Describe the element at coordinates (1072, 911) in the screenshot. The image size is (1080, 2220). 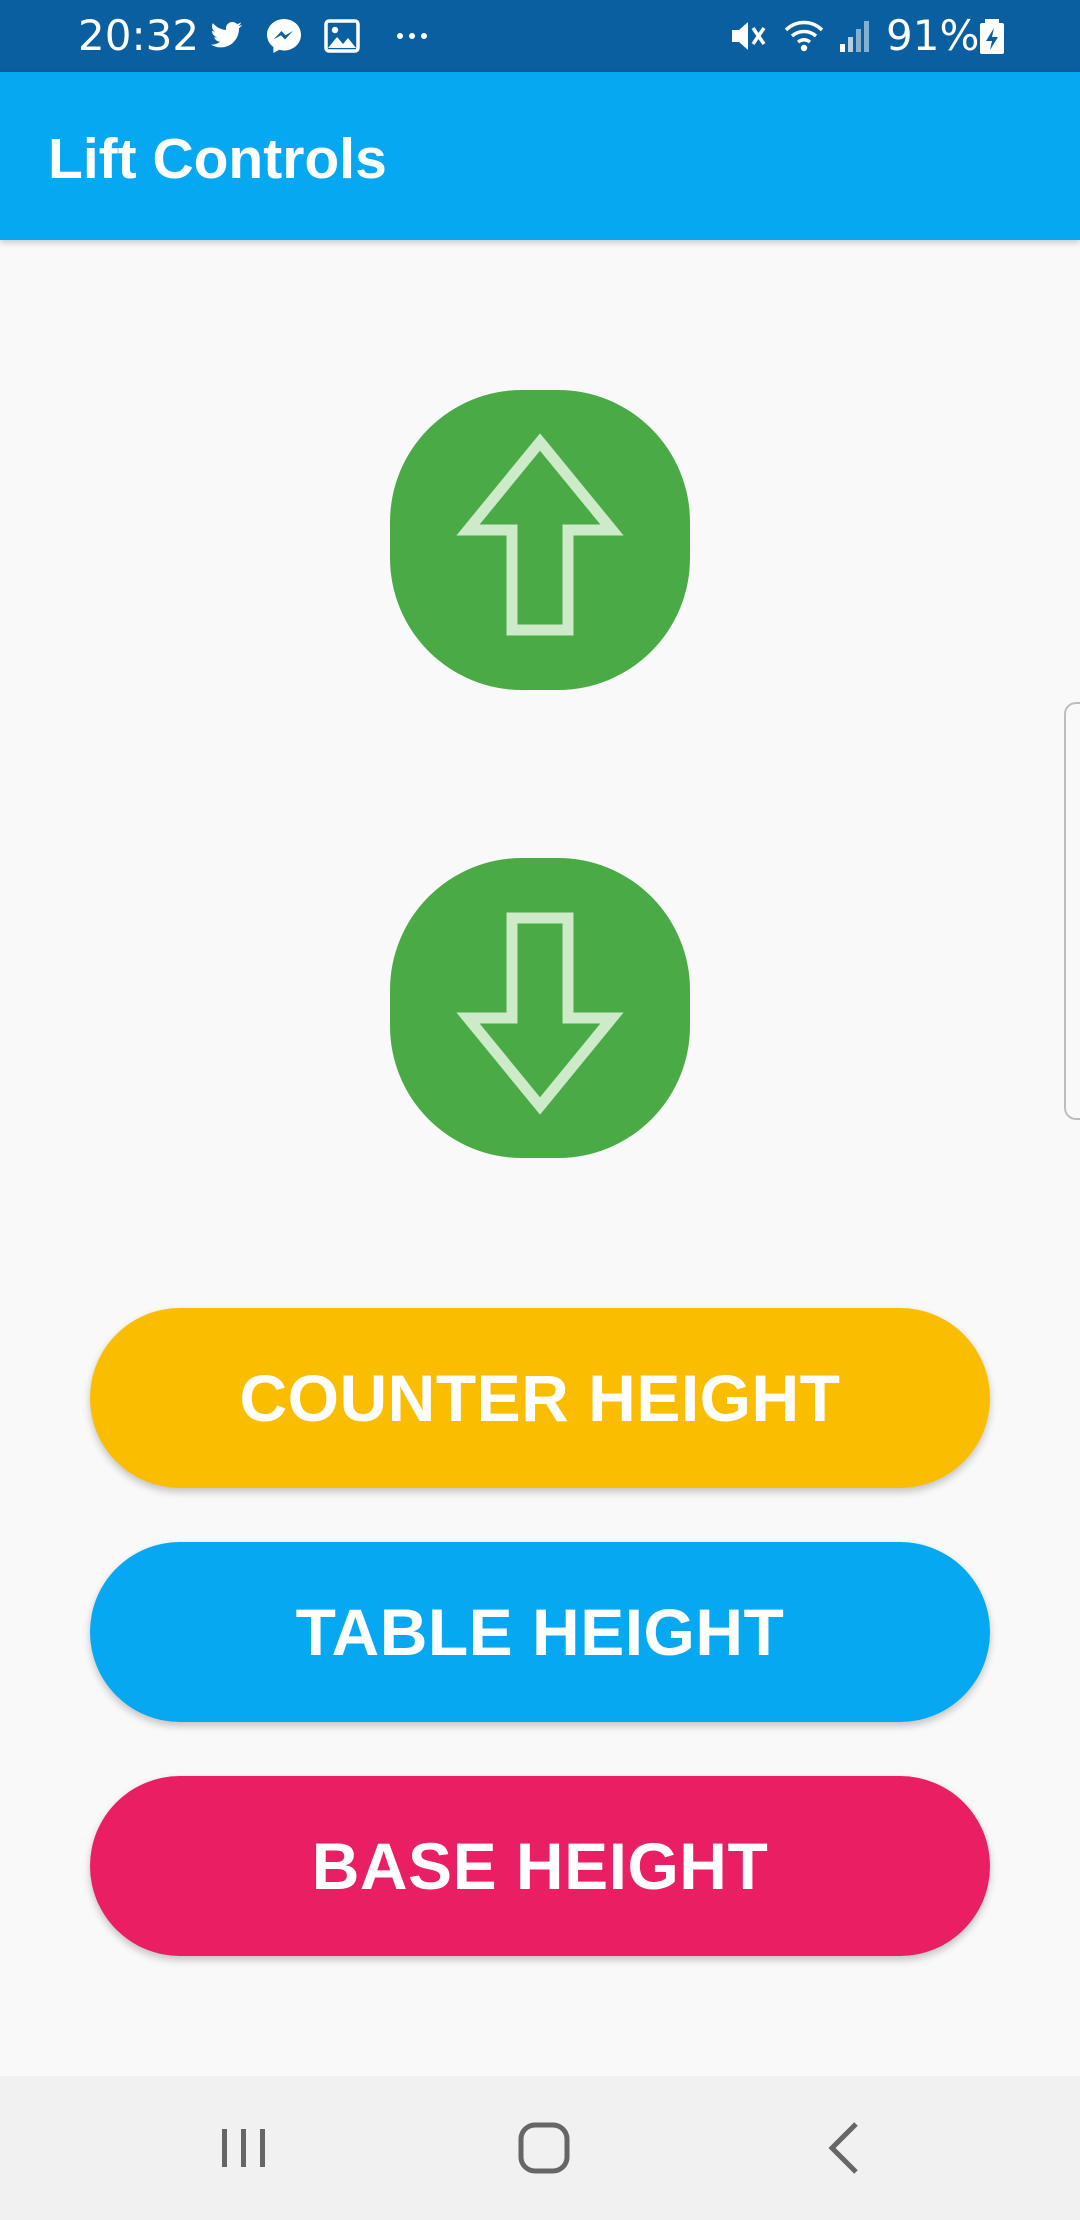
I see `edge-panel-handle` at that location.